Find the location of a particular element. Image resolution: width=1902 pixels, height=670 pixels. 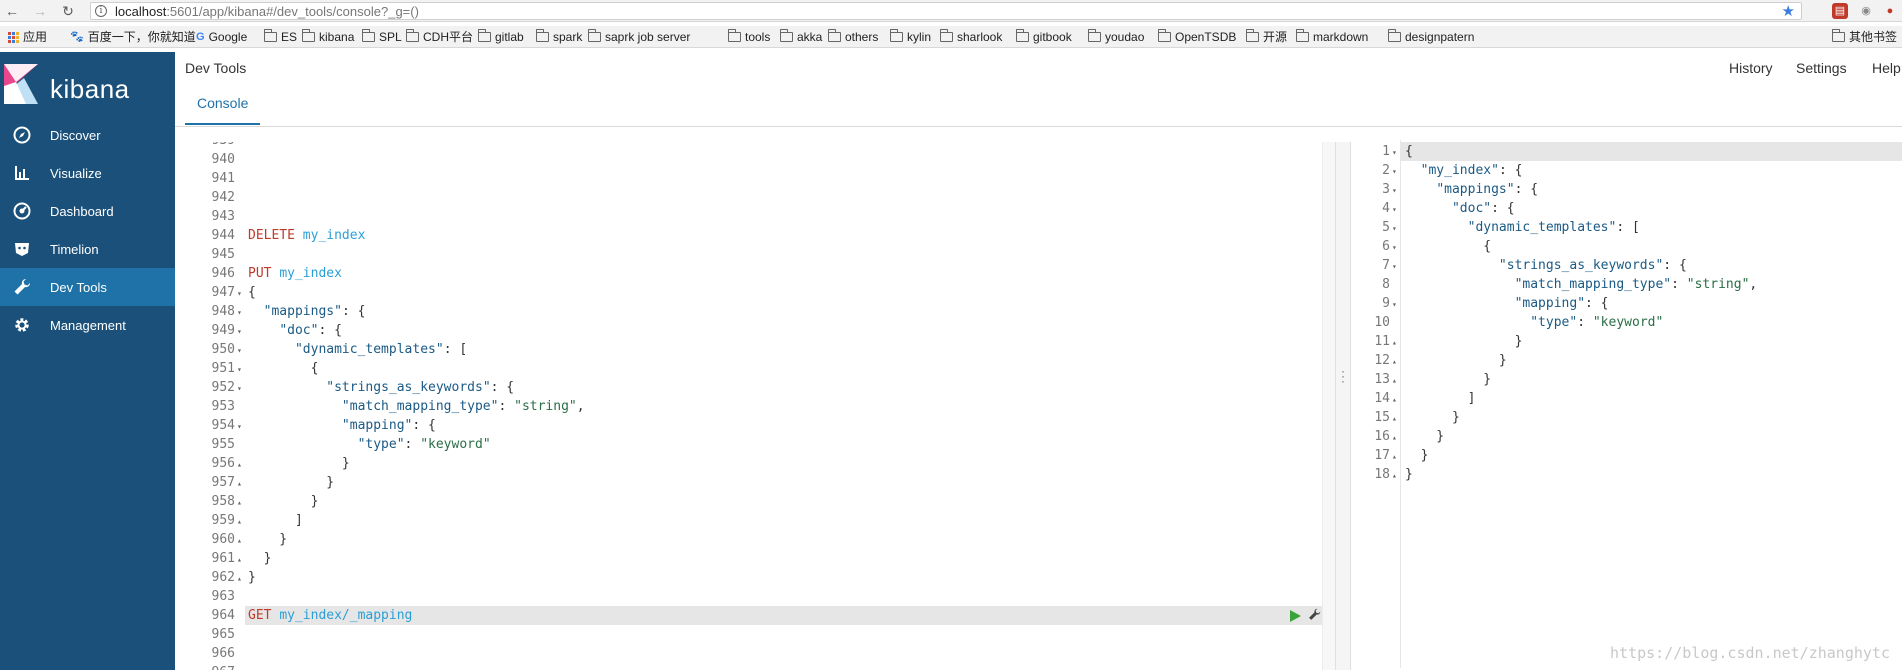

panel-resize-handle: · · · is located at coordinates (1343, 406).